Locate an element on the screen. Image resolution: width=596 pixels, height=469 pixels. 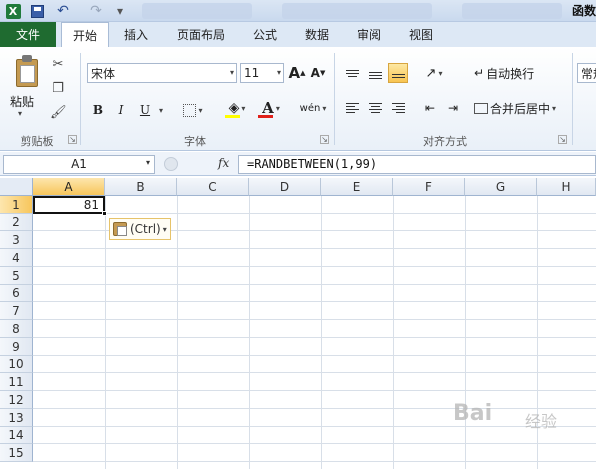
font-color-swatch is located at coordinates (265, 116).